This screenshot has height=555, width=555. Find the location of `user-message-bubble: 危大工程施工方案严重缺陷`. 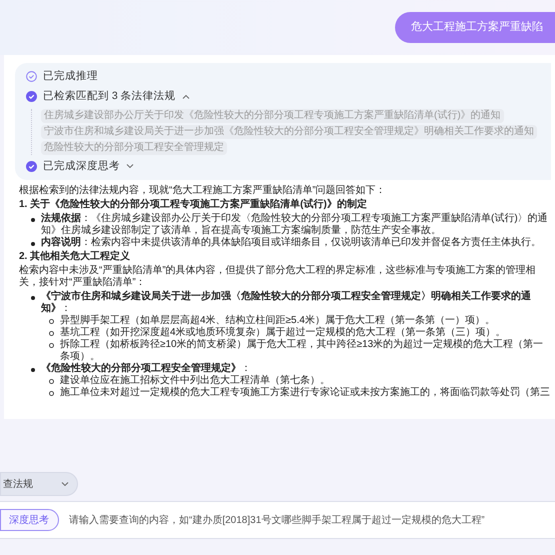

user-message-bubble: 危大工程施工方案严重缺陷 is located at coordinates (475, 27).